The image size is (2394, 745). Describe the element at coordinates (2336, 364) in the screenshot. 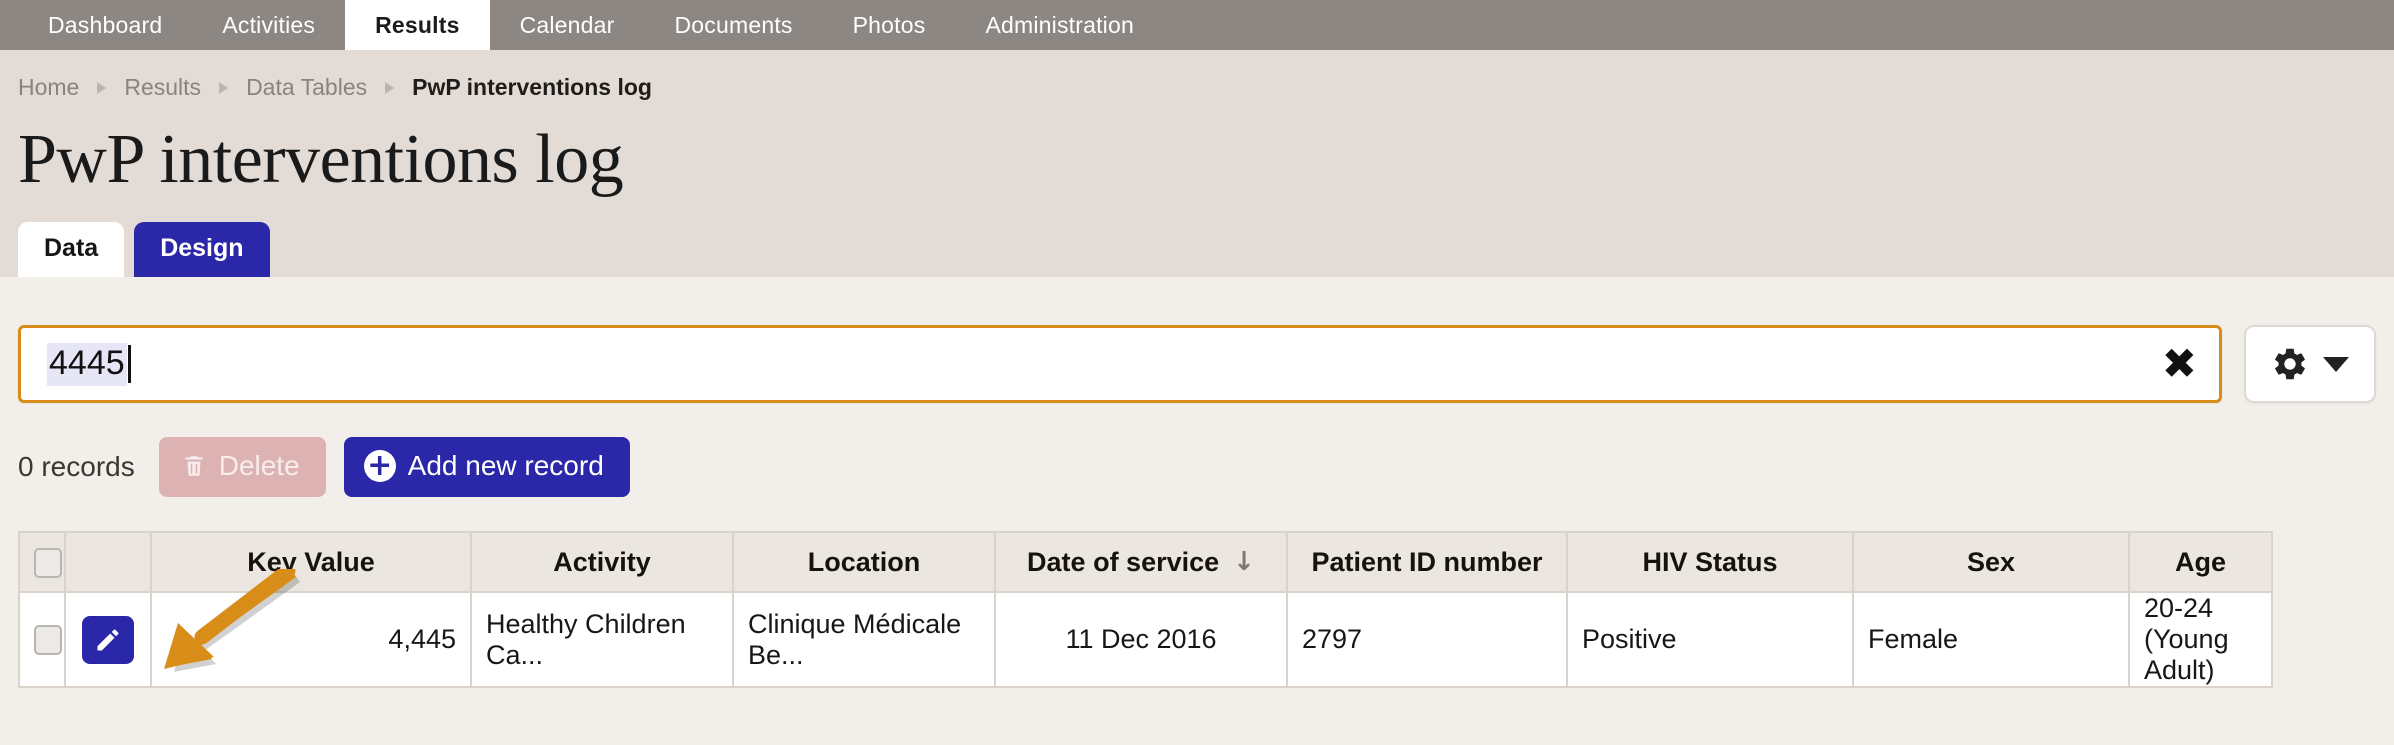

I see `chevron-down-icon` at that location.